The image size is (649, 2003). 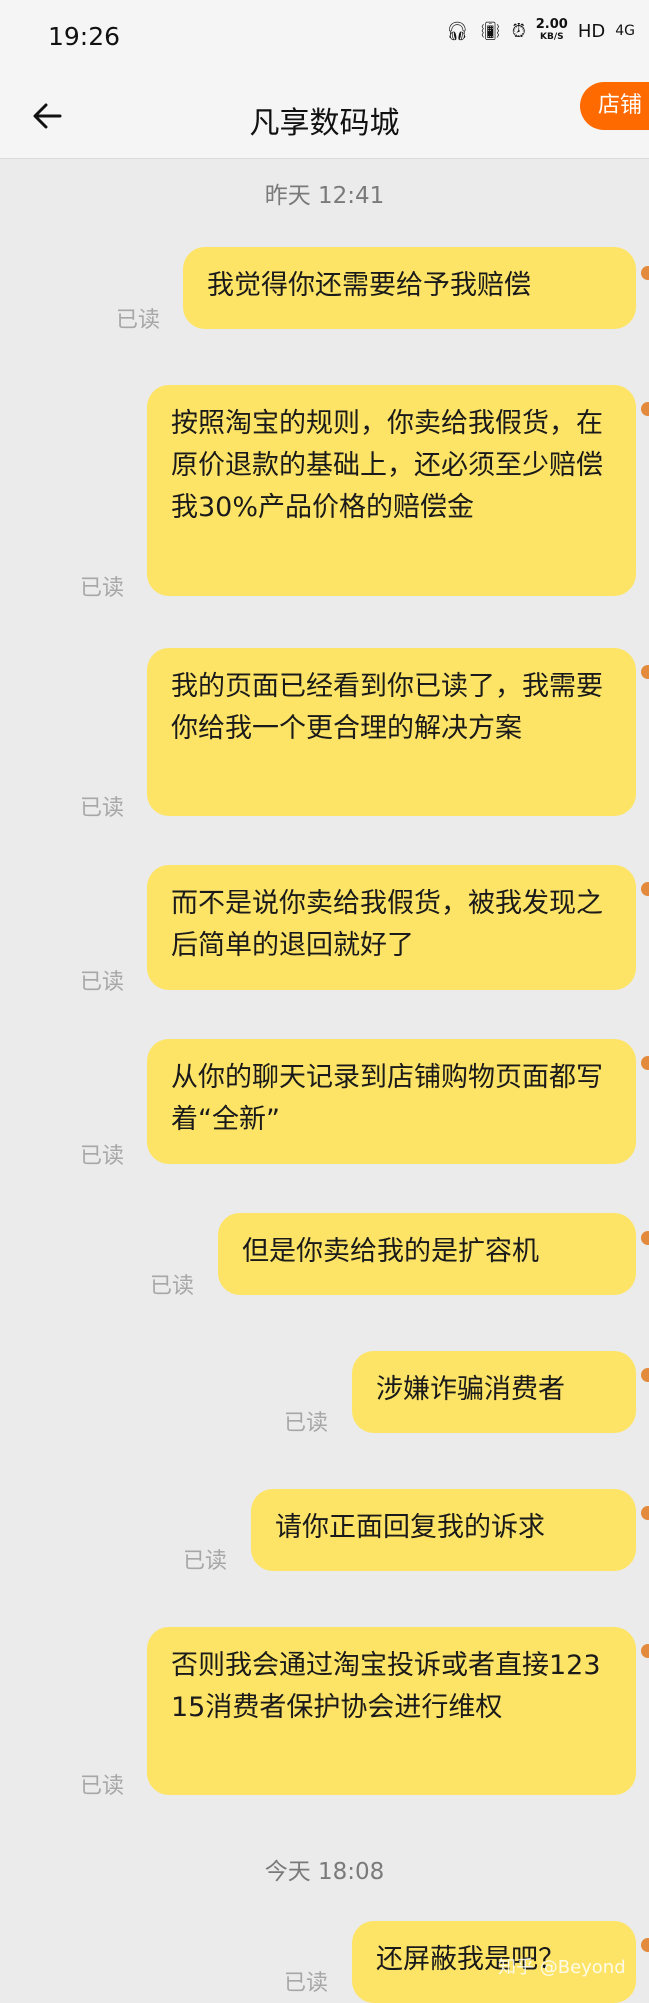 I want to click on status-bar: 19:26 🎧︎ 📳︎ ⏰︎ 2.00 KB/S HD 4G, so click(x=324, y=38).